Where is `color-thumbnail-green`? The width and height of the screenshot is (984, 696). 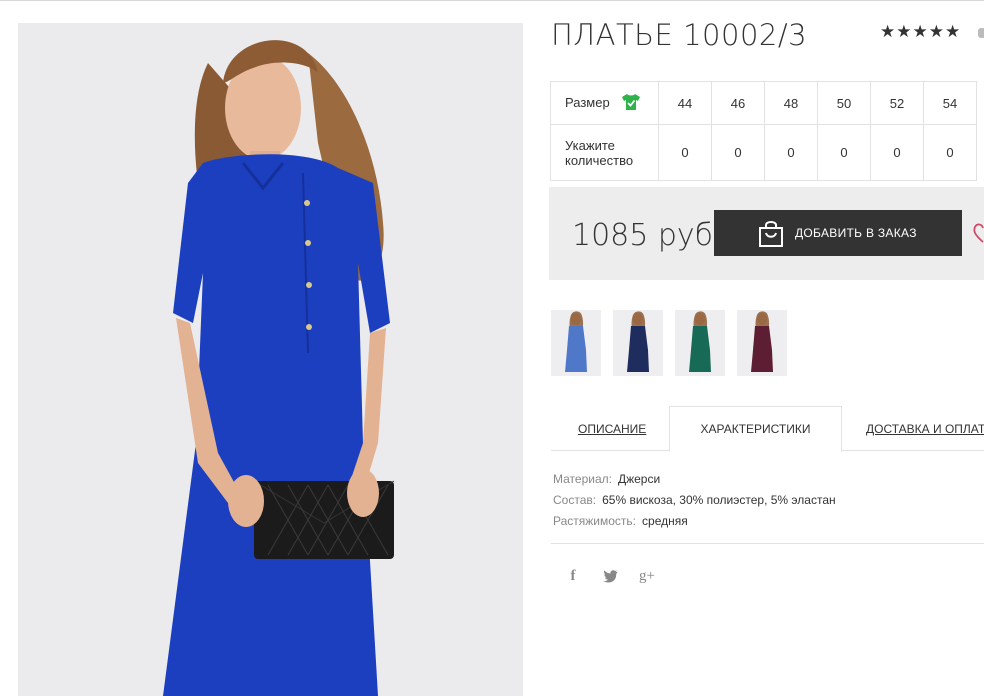
color-thumbnail-green is located at coordinates (700, 343).